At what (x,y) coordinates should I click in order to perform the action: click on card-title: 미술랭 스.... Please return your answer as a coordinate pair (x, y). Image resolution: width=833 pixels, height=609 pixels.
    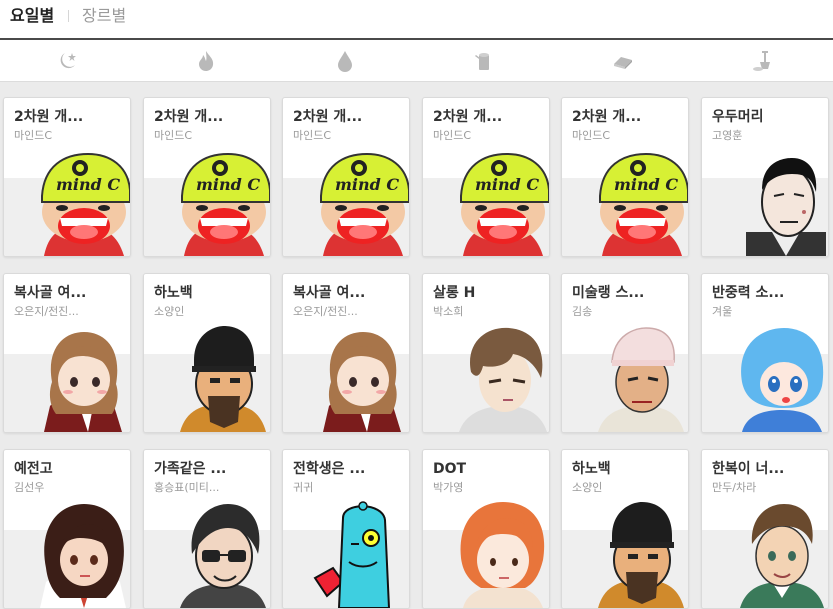
    Looking at the image, I should click on (608, 293).